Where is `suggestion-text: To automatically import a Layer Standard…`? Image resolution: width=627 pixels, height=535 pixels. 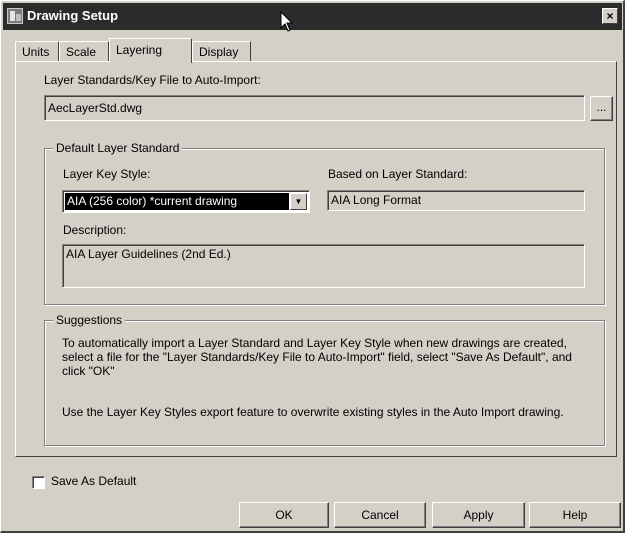
suggestion-text: To automatically import a Layer Standard… is located at coordinates (317, 357).